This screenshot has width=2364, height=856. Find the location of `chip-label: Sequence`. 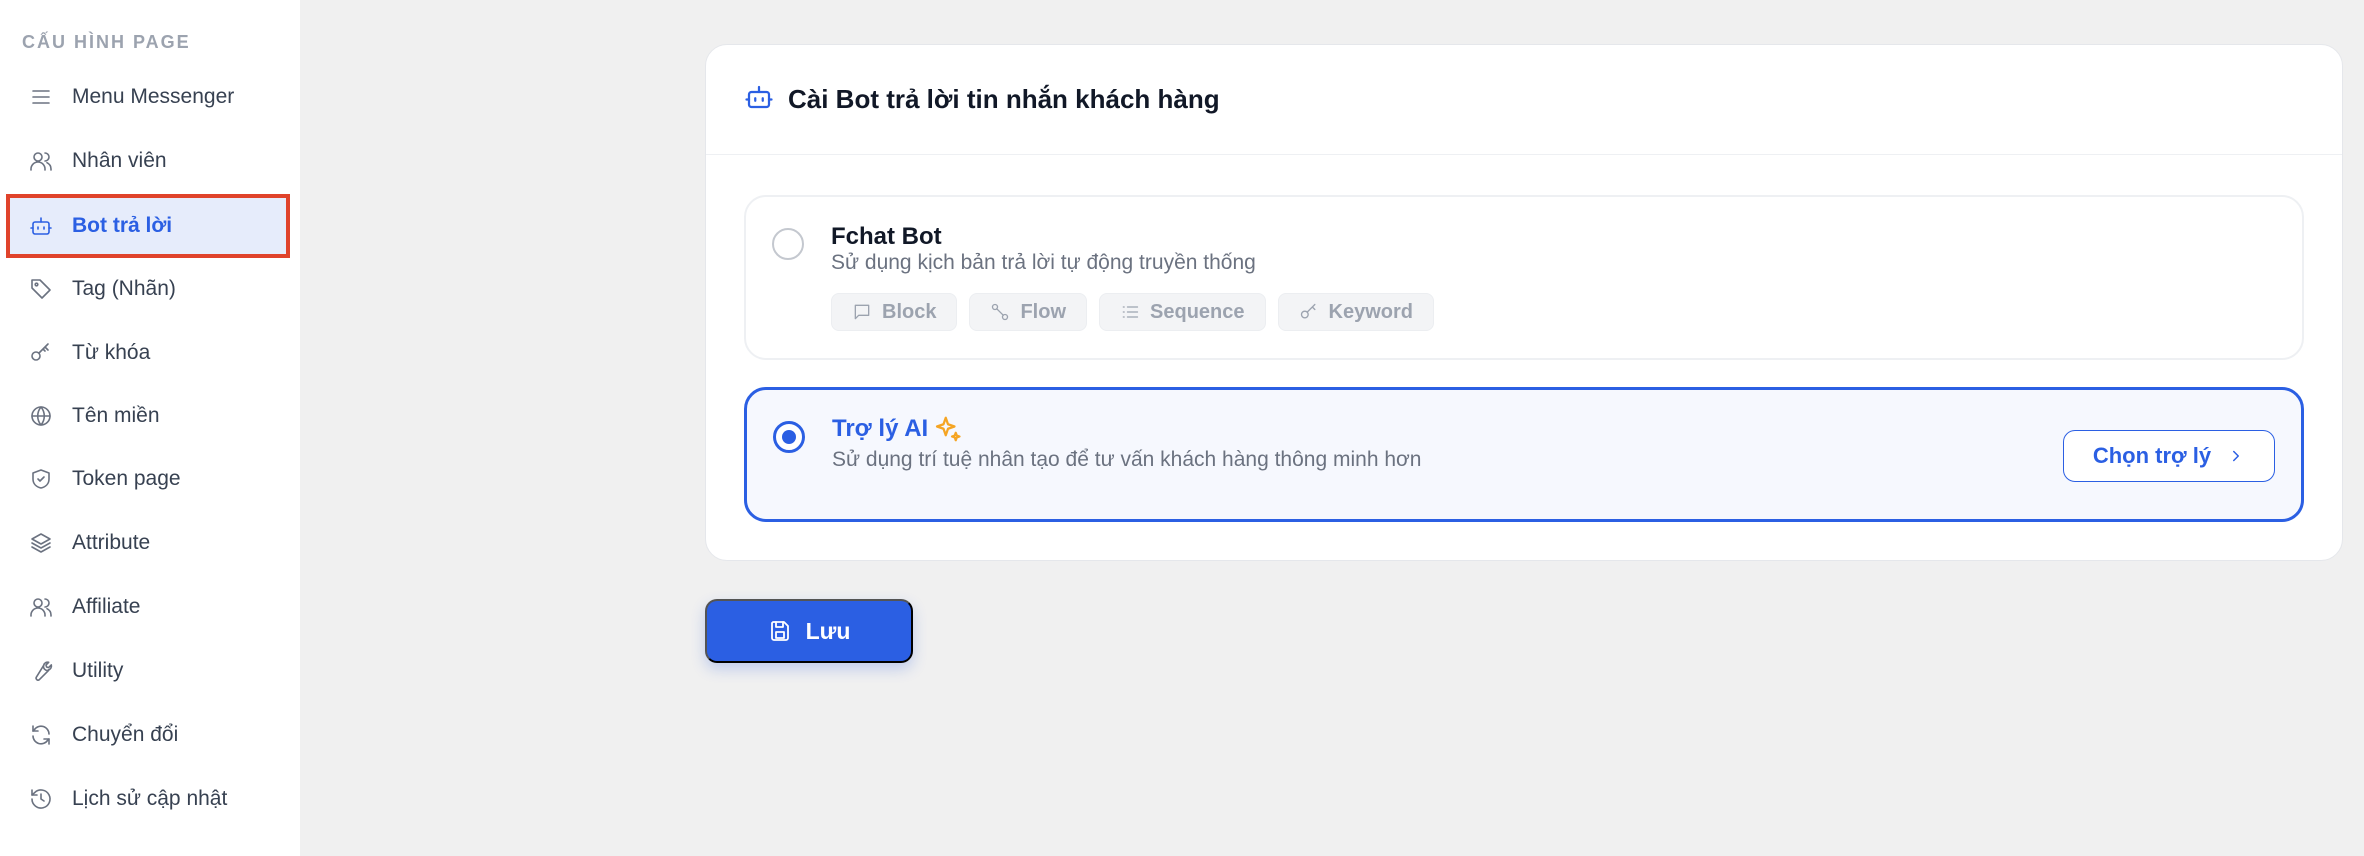

chip-label: Sequence is located at coordinates (1197, 311).